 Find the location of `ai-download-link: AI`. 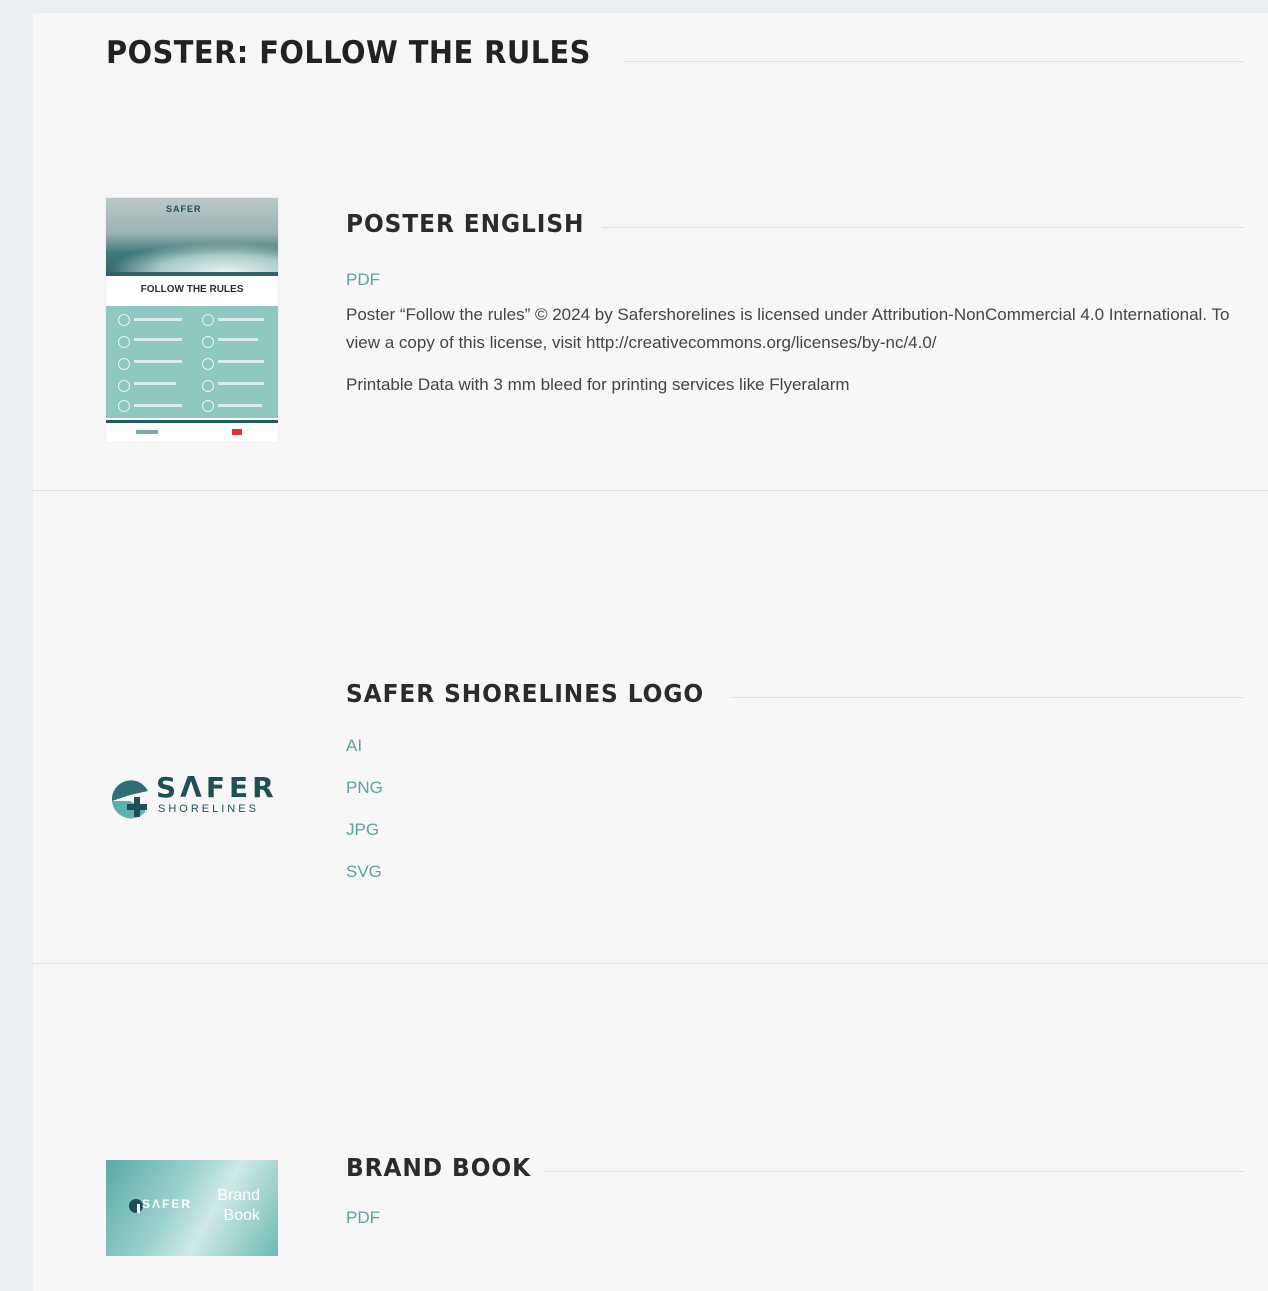

ai-download-link: AI is located at coordinates (795, 746).